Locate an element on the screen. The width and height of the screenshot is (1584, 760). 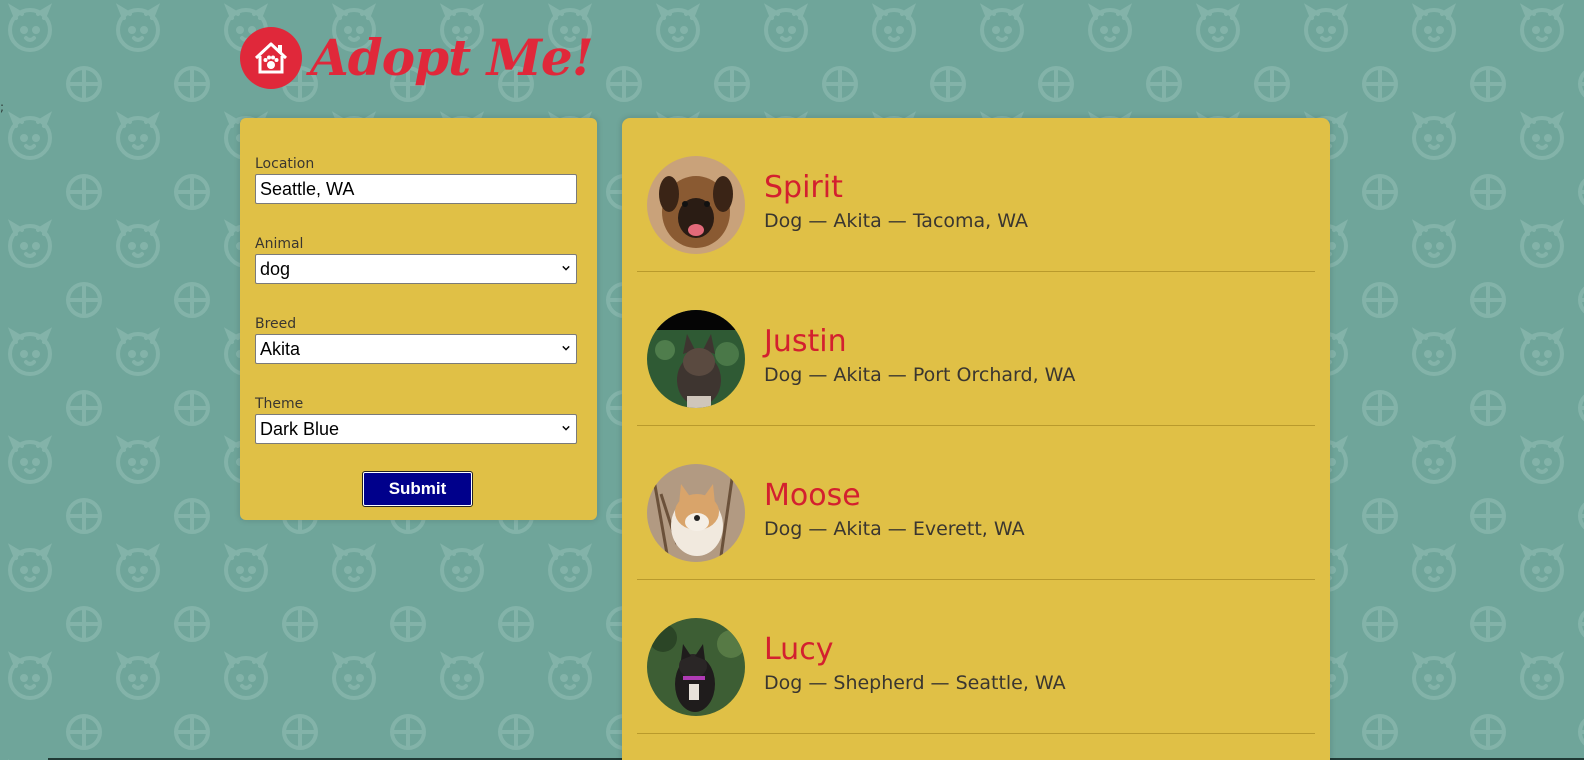
app-header: Adopt Me! is located at coordinates (417, 58).